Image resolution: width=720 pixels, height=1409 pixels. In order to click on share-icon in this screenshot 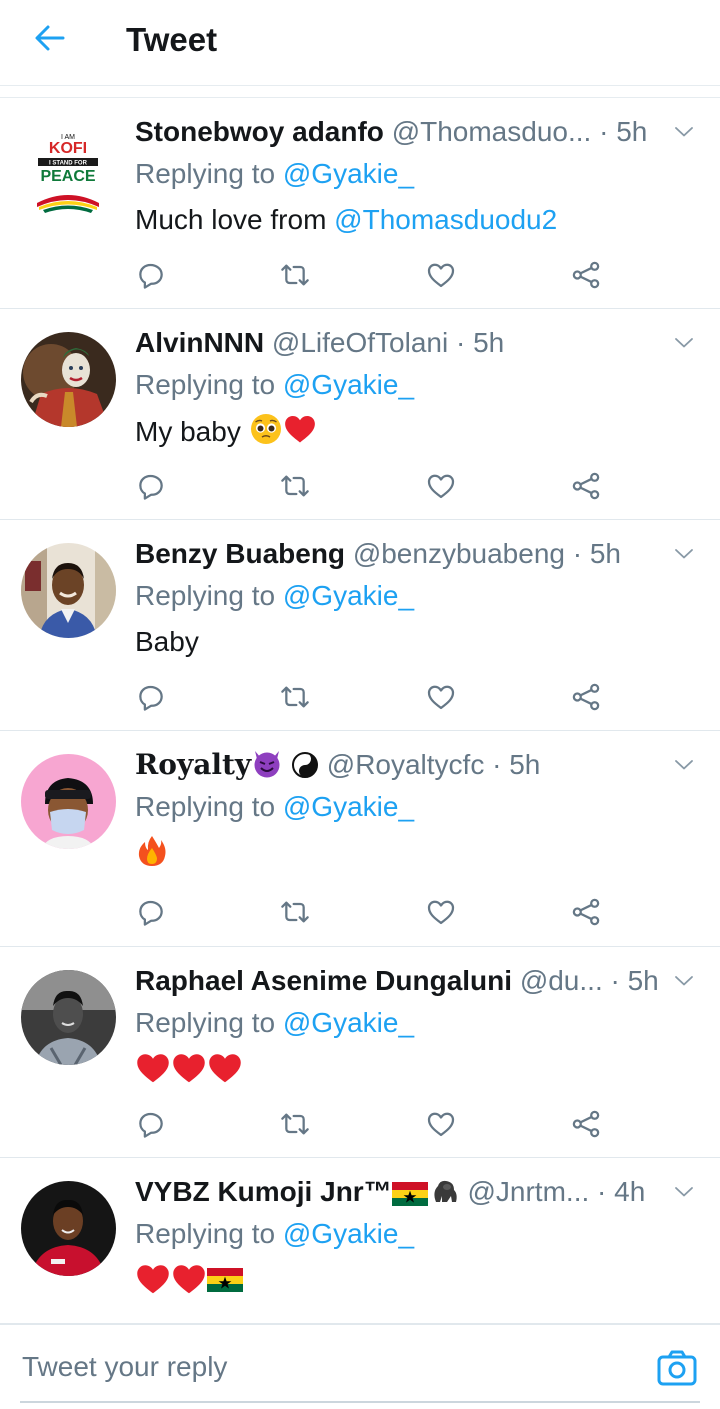, I will do `click(586, 486)`.